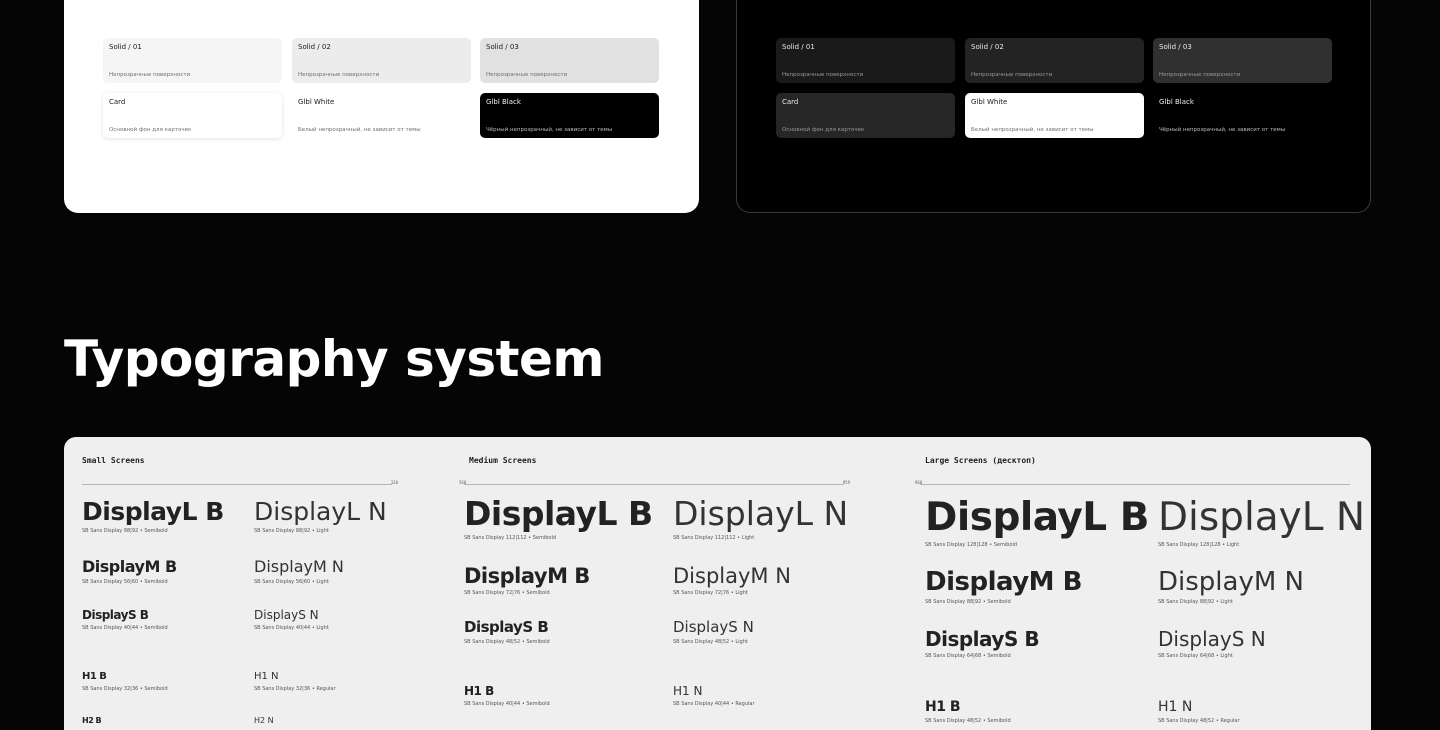 The height and width of the screenshot is (730, 1440). I want to click on ruler-right-label: 320, so click(394, 482).